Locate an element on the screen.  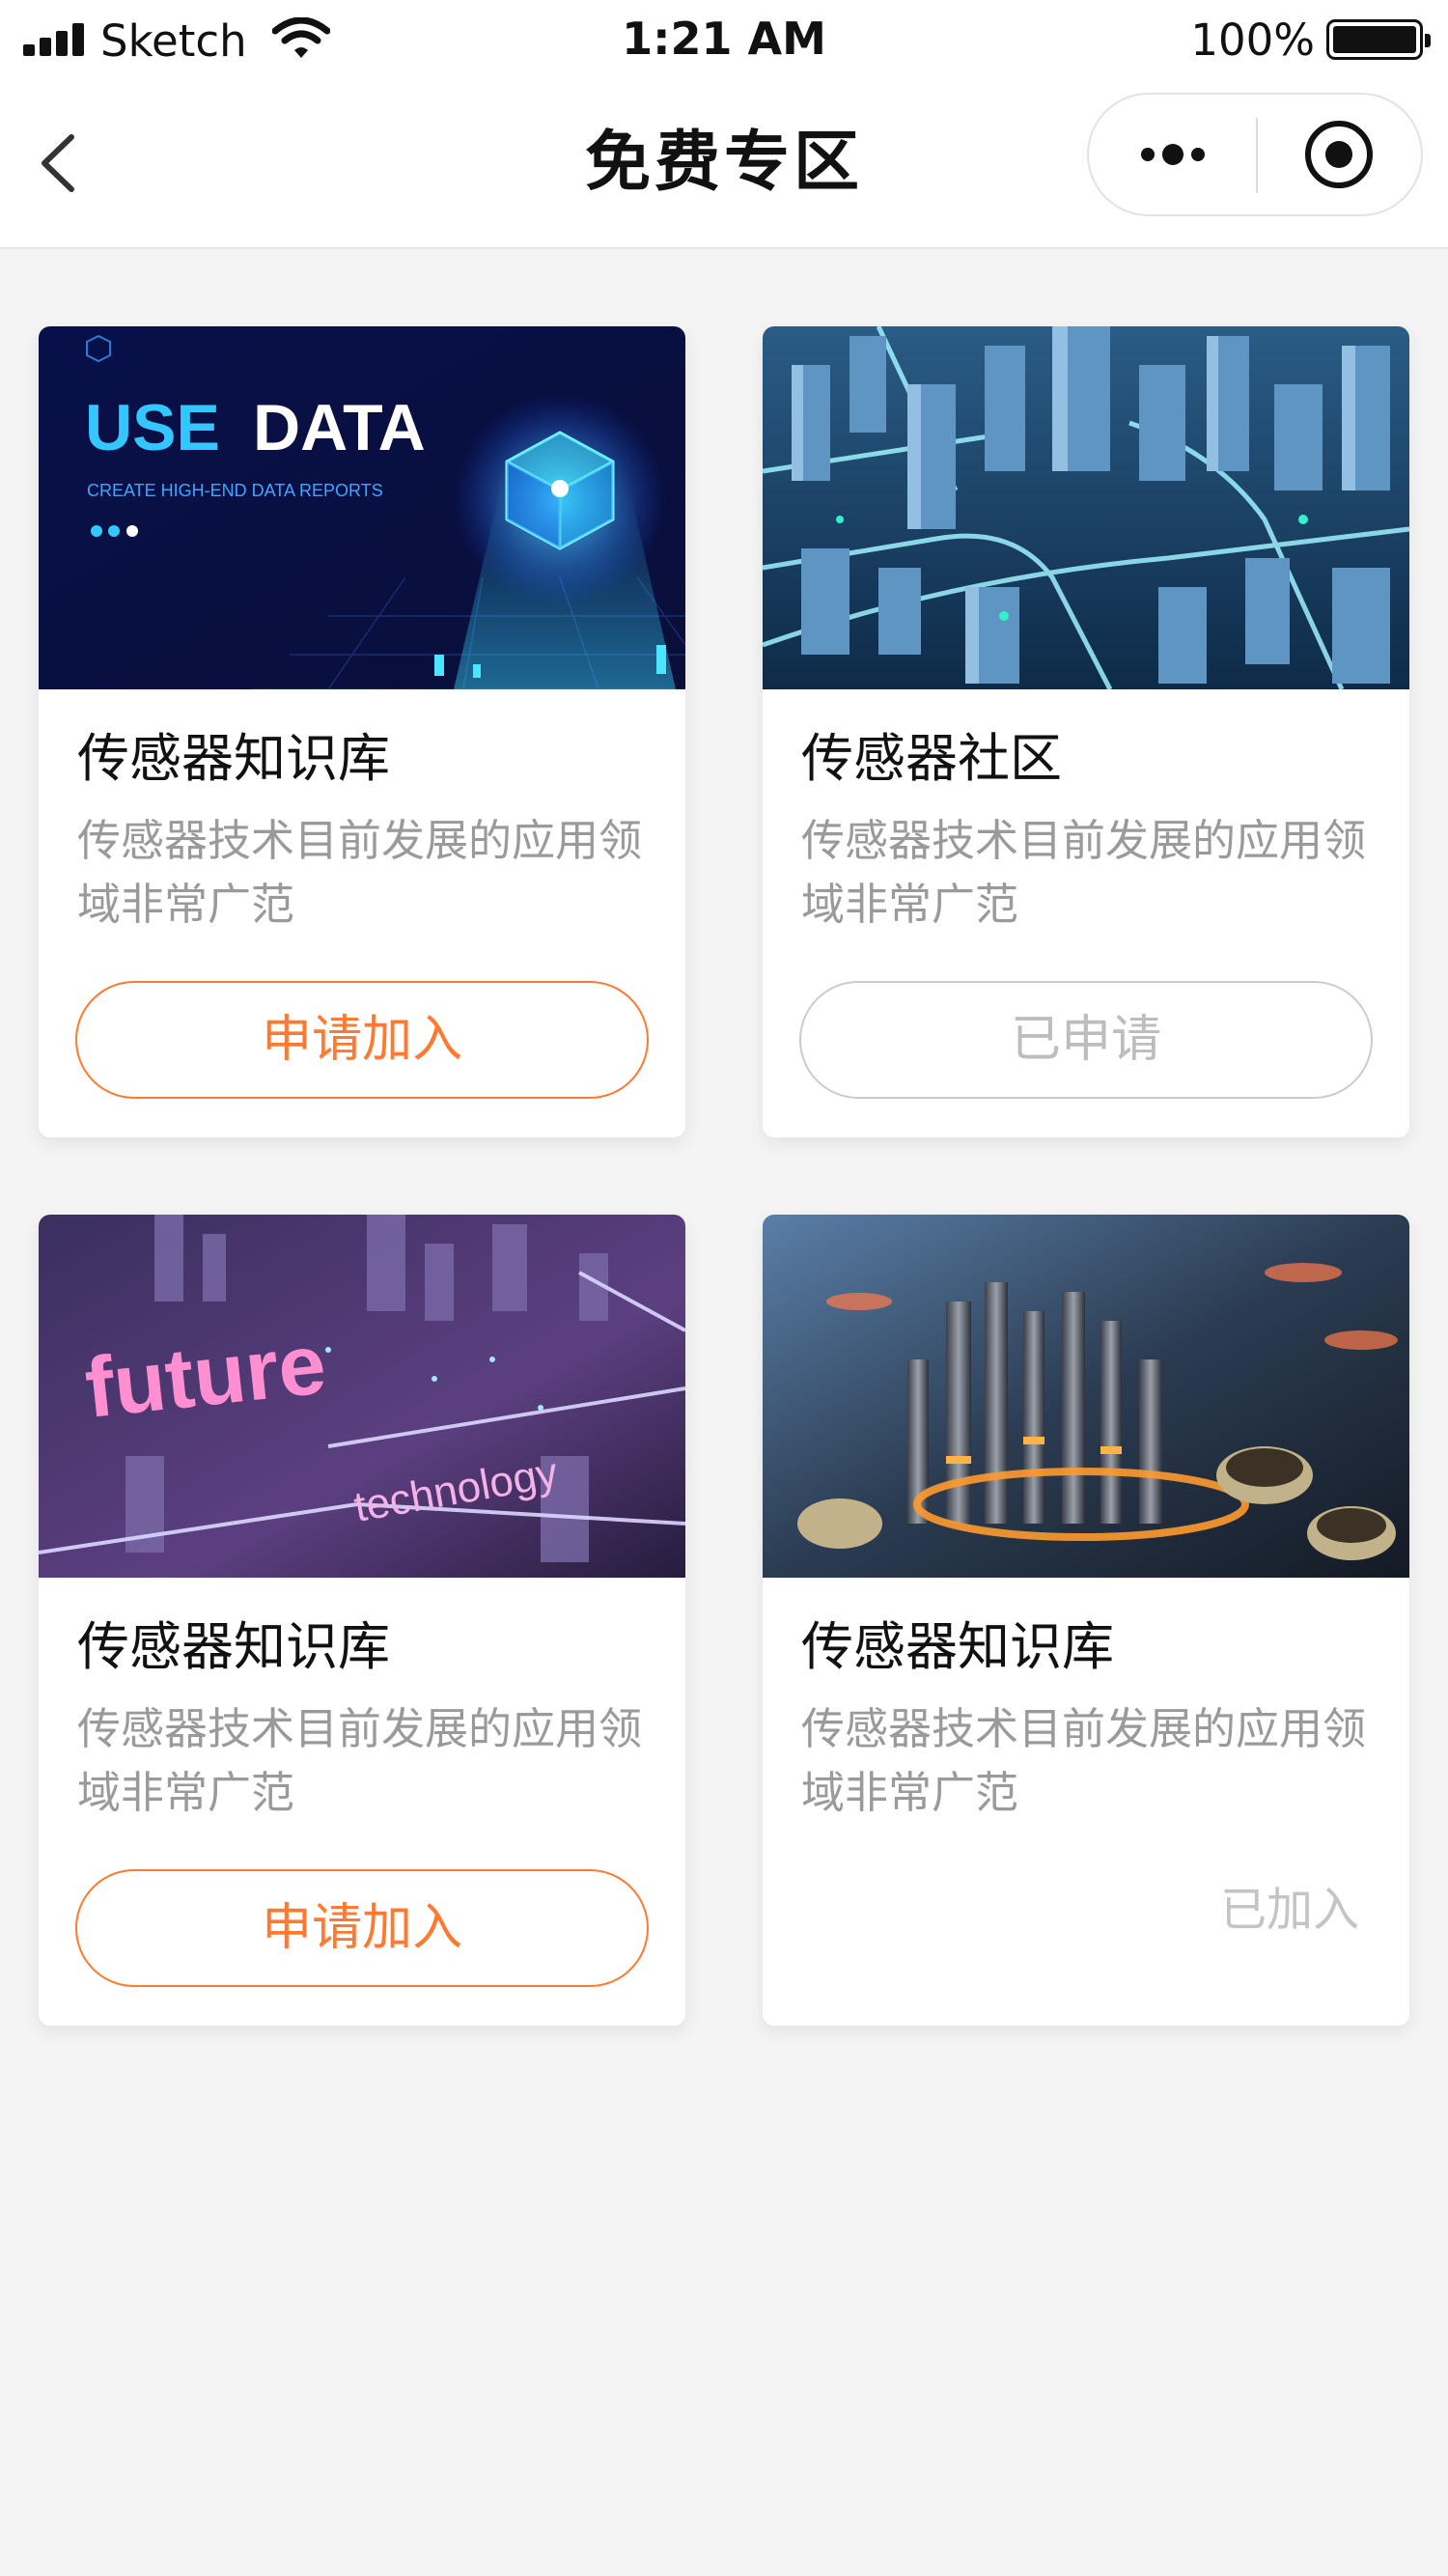
card-title: 传感器社区 is located at coordinates (932, 759).